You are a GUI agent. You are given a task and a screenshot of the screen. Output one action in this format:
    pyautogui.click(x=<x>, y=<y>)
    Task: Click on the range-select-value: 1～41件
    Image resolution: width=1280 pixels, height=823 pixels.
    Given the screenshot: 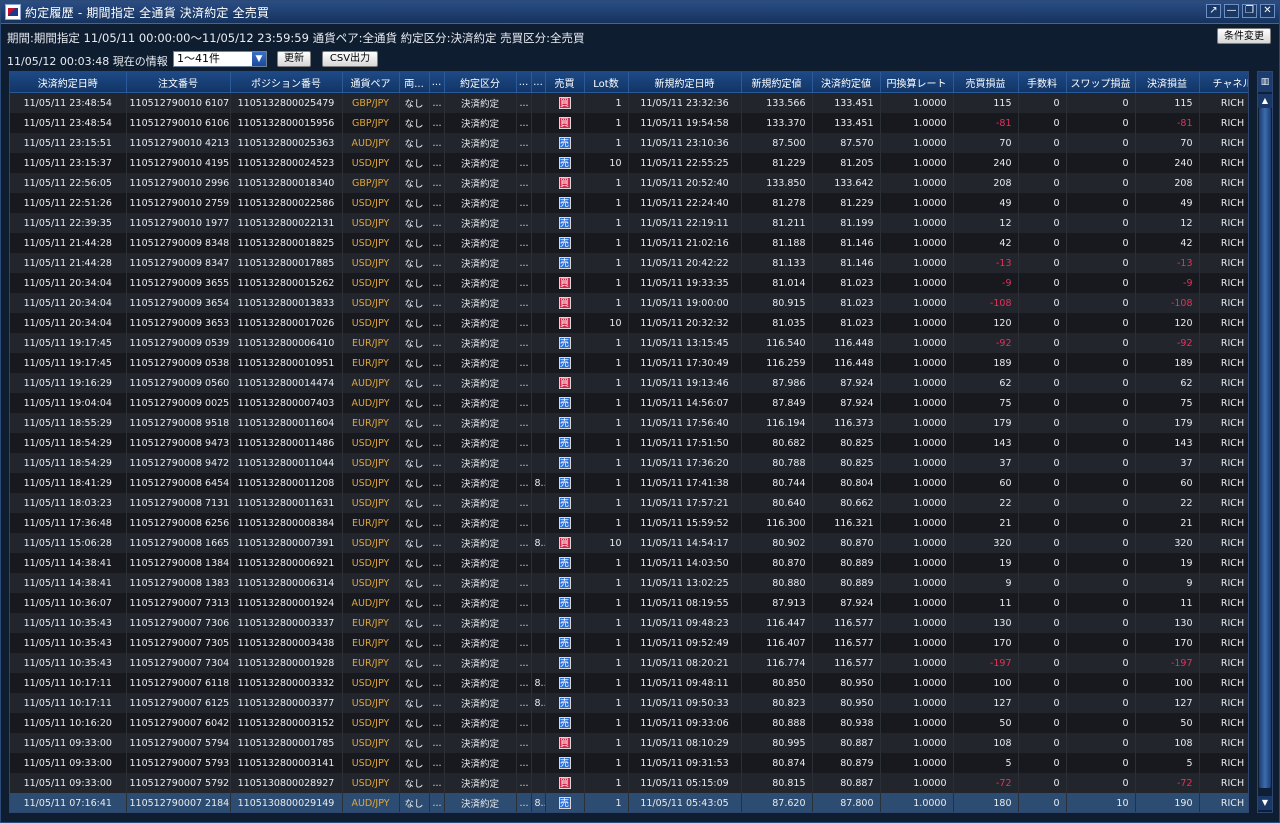 What is the action you would take?
    pyautogui.click(x=198, y=58)
    